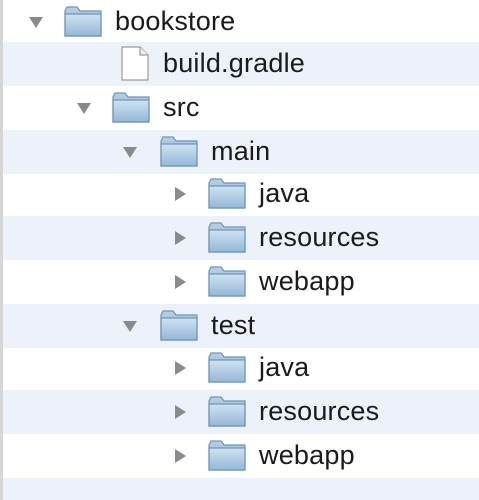 The height and width of the screenshot is (500, 479). I want to click on tree-row-label: main, so click(241, 151).